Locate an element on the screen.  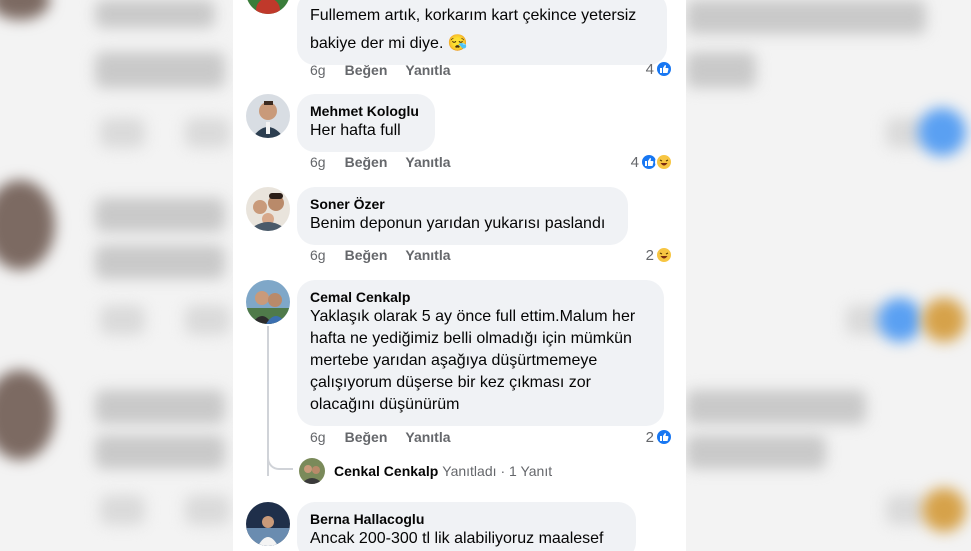
comment-author: Cemal Cenkalp is located at coordinates (480, 297).